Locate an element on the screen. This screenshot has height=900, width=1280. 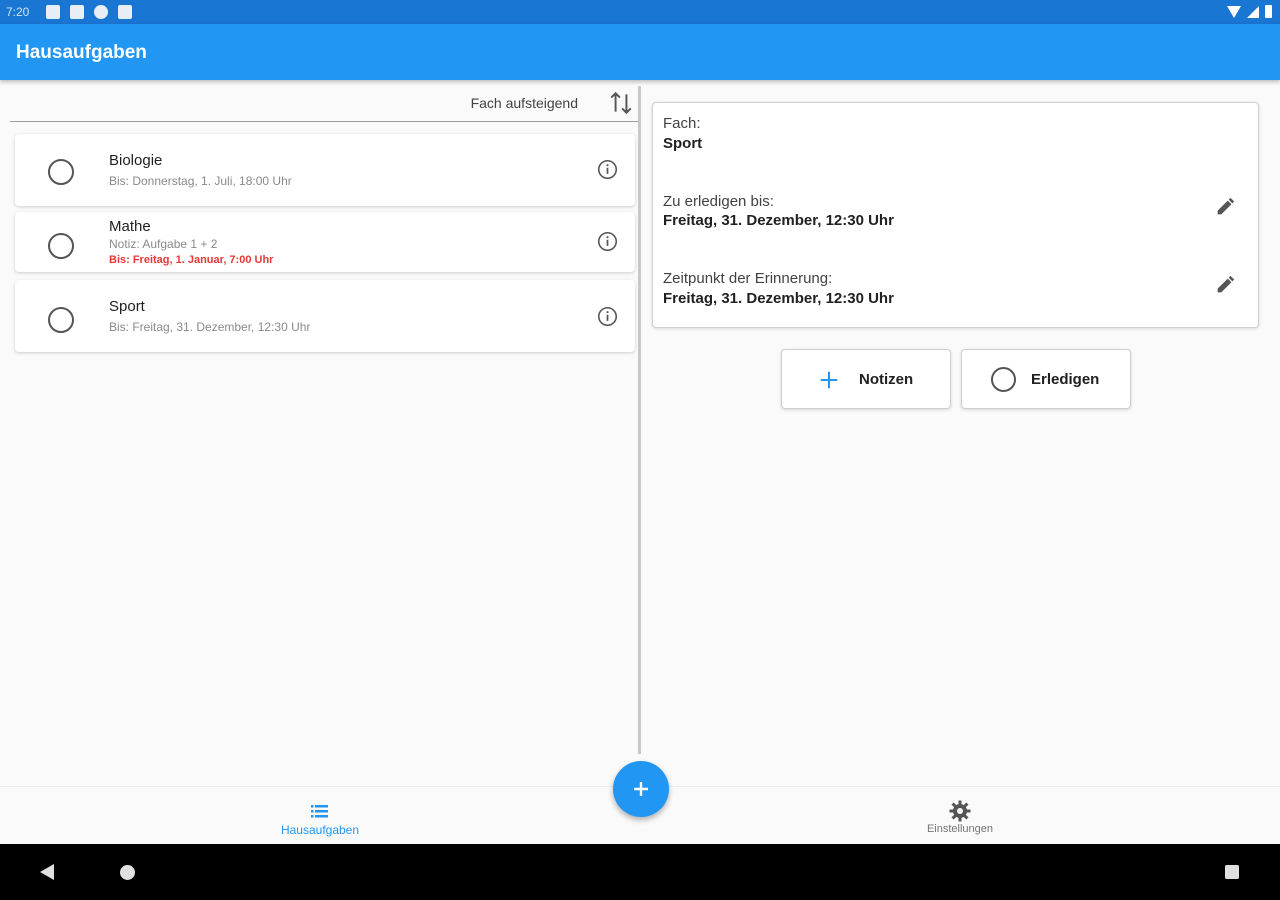
nav-item-settings: Einstellungen is located at coordinates (960, 816).